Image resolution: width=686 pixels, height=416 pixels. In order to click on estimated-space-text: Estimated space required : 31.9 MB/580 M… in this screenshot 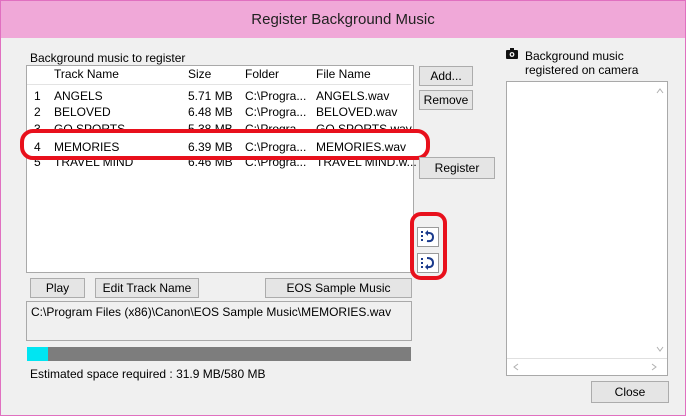, I will do `click(148, 374)`.